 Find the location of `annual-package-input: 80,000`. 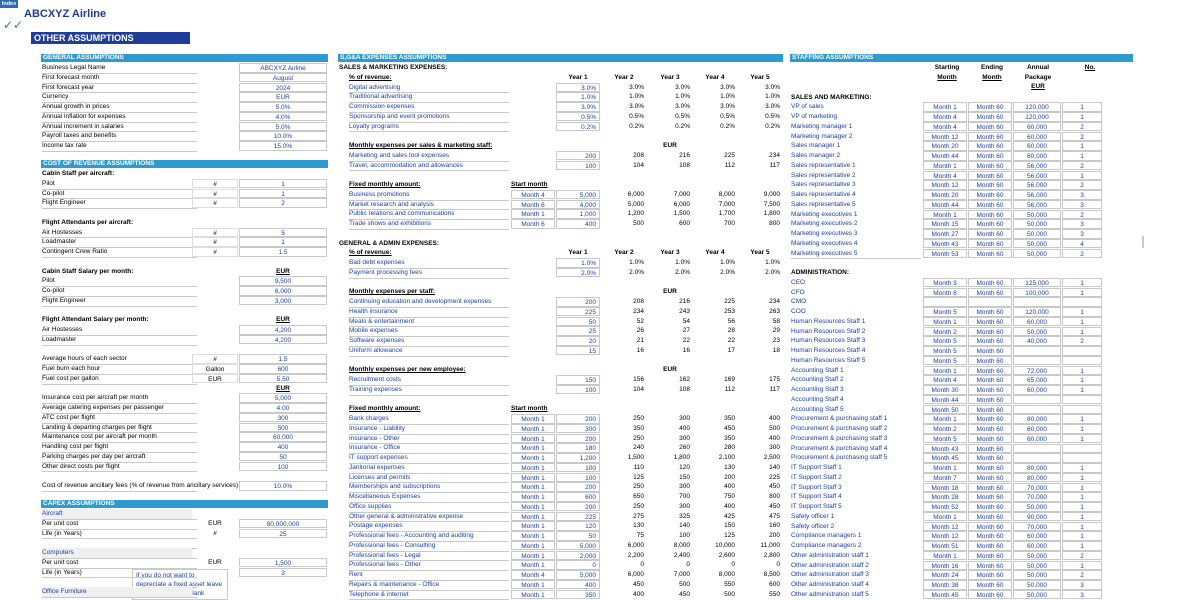

annual-package-input: 80,000 is located at coordinates (1037, 419).